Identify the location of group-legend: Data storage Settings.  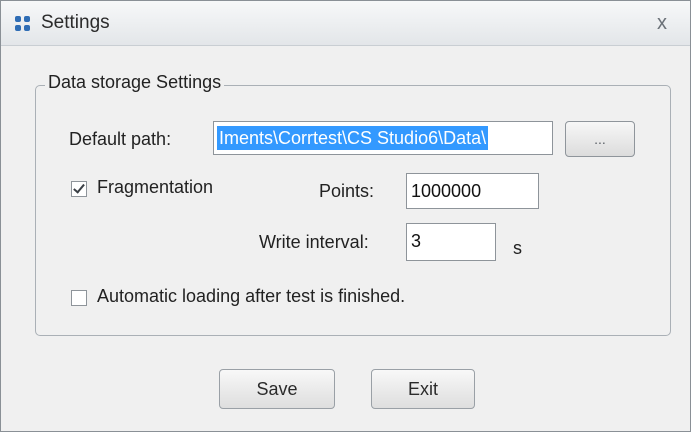
(135, 82).